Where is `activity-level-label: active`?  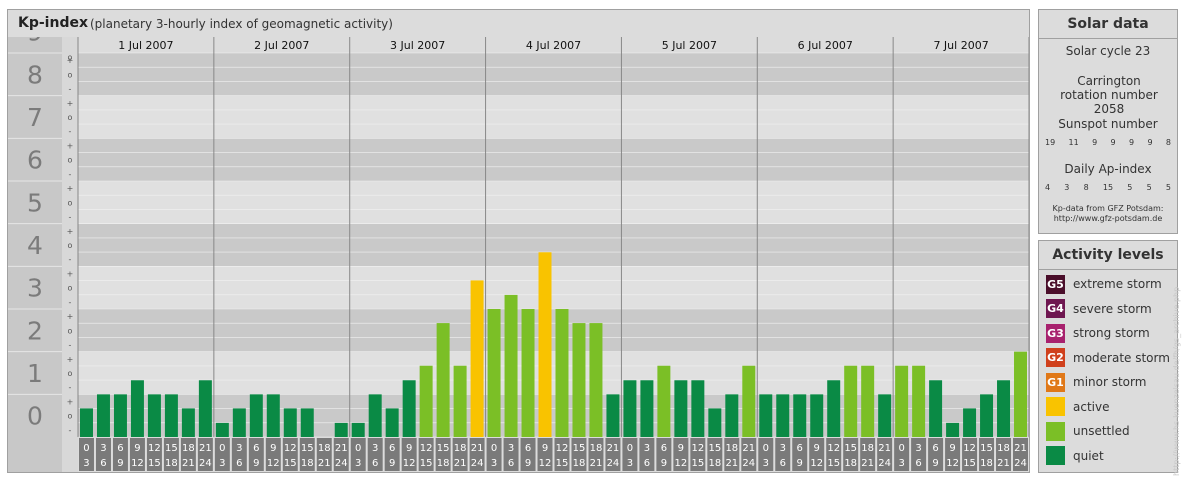 activity-level-label: active is located at coordinates (1091, 406).